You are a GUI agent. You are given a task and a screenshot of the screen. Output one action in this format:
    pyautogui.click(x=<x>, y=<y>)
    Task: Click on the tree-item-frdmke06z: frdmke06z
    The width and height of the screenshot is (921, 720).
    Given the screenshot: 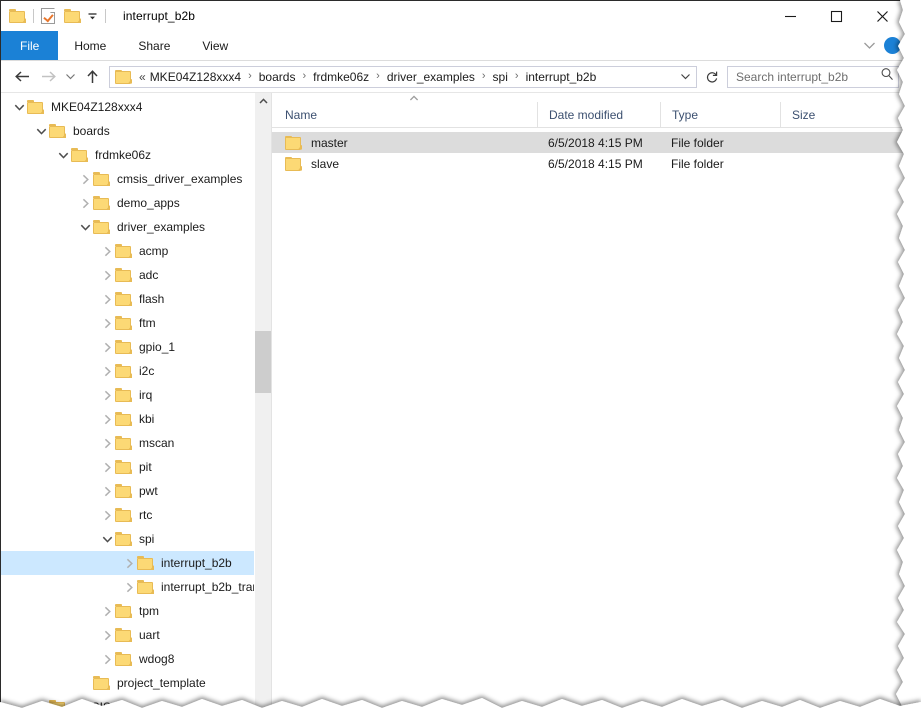 What is the action you would take?
    pyautogui.click(x=136, y=155)
    